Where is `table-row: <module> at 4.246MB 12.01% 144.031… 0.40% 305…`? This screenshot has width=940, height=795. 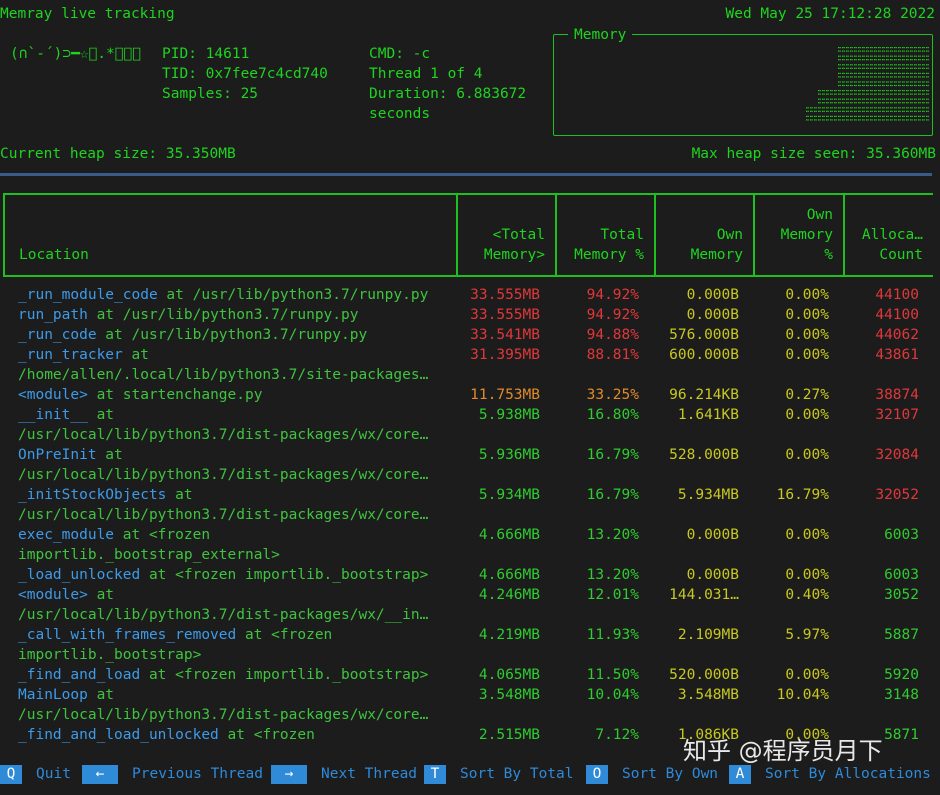 table-row: <module> at 4.246MB 12.01% 144.031… 0.40% 305… is located at coordinates (468, 595).